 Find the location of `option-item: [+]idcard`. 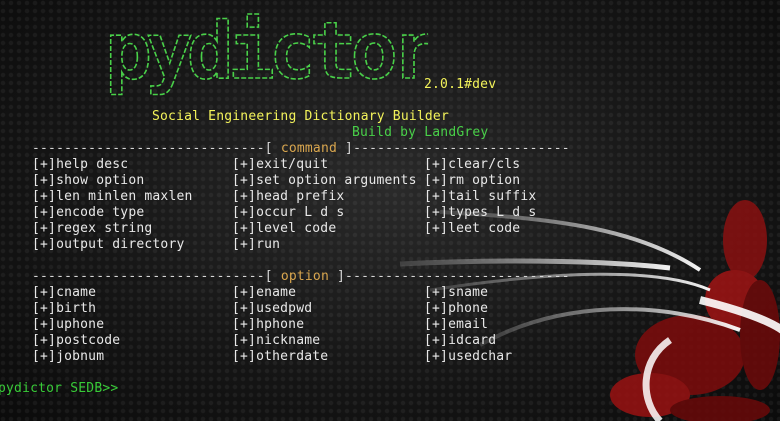

option-item: [+]idcard is located at coordinates (460, 340).